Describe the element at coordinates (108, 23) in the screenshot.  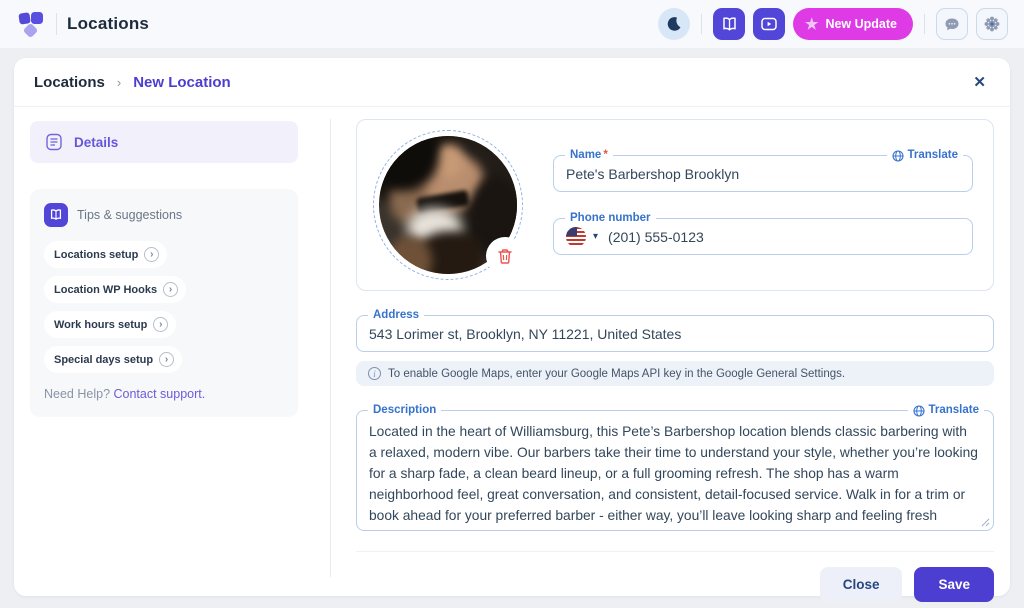
I see `page-title: Locations` at that location.